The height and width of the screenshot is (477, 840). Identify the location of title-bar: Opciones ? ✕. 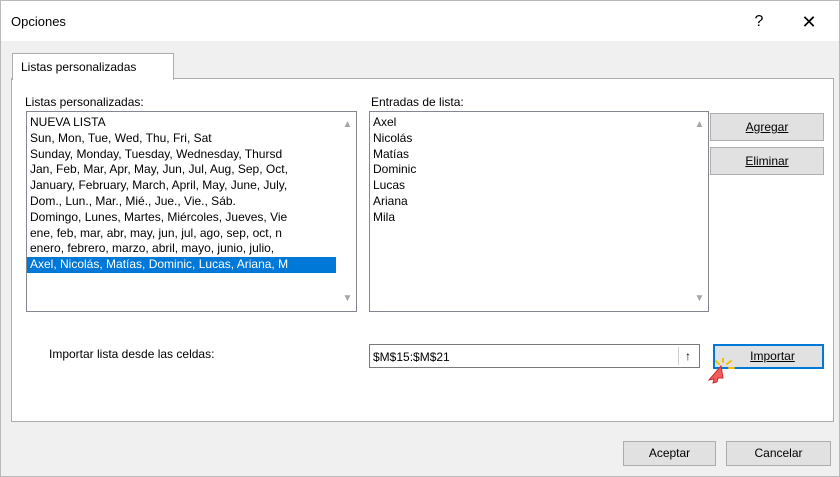
(420, 21).